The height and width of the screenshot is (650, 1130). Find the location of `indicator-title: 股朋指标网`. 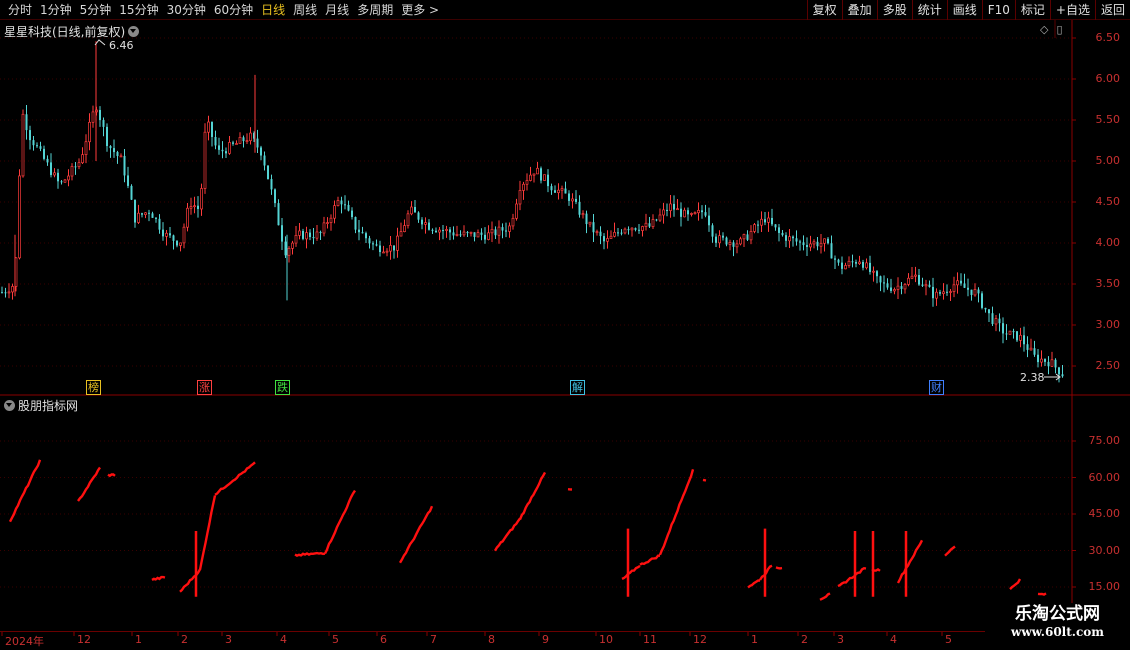

indicator-title: 股朋指标网 is located at coordinates (41, 405).